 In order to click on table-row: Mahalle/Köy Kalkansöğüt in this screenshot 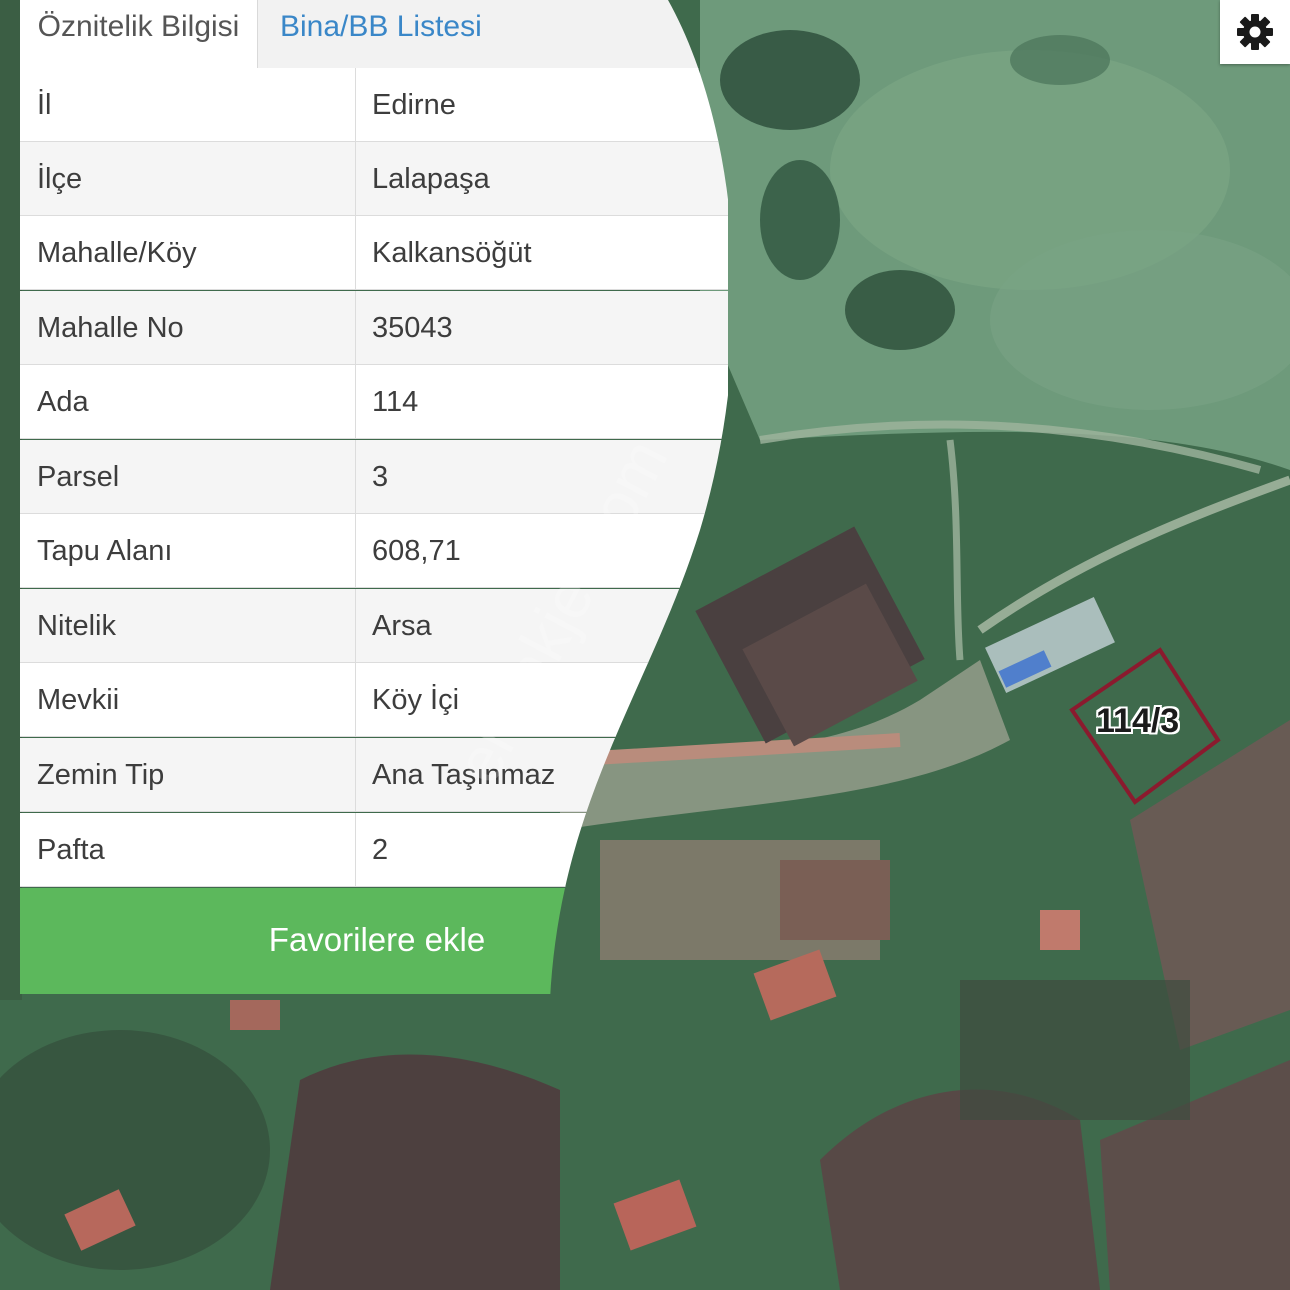, I will do `click(374, 253)`.